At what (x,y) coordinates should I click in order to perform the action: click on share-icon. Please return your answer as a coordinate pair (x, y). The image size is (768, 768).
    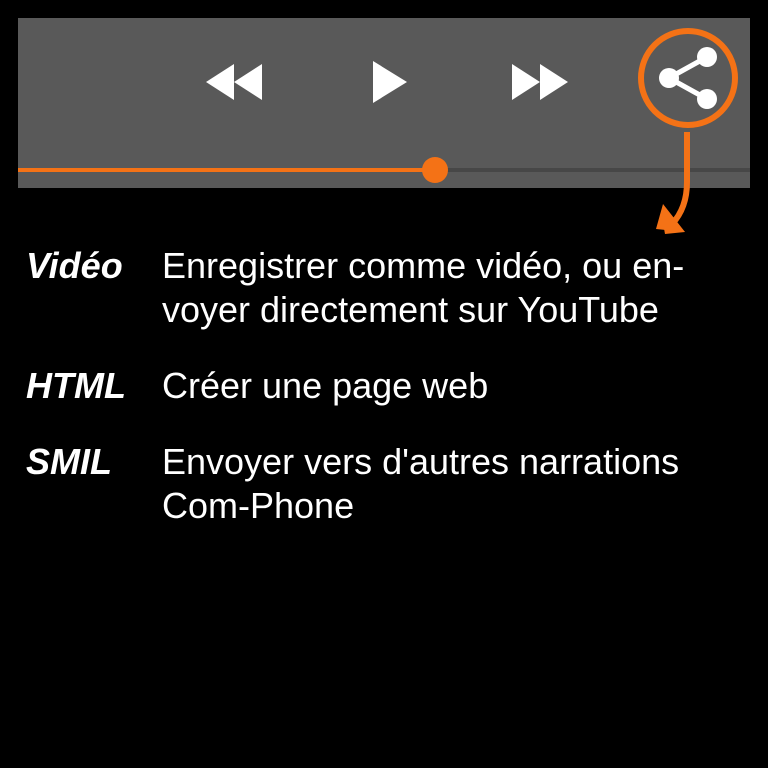
    Looking at the image, I should click on (688, 78).